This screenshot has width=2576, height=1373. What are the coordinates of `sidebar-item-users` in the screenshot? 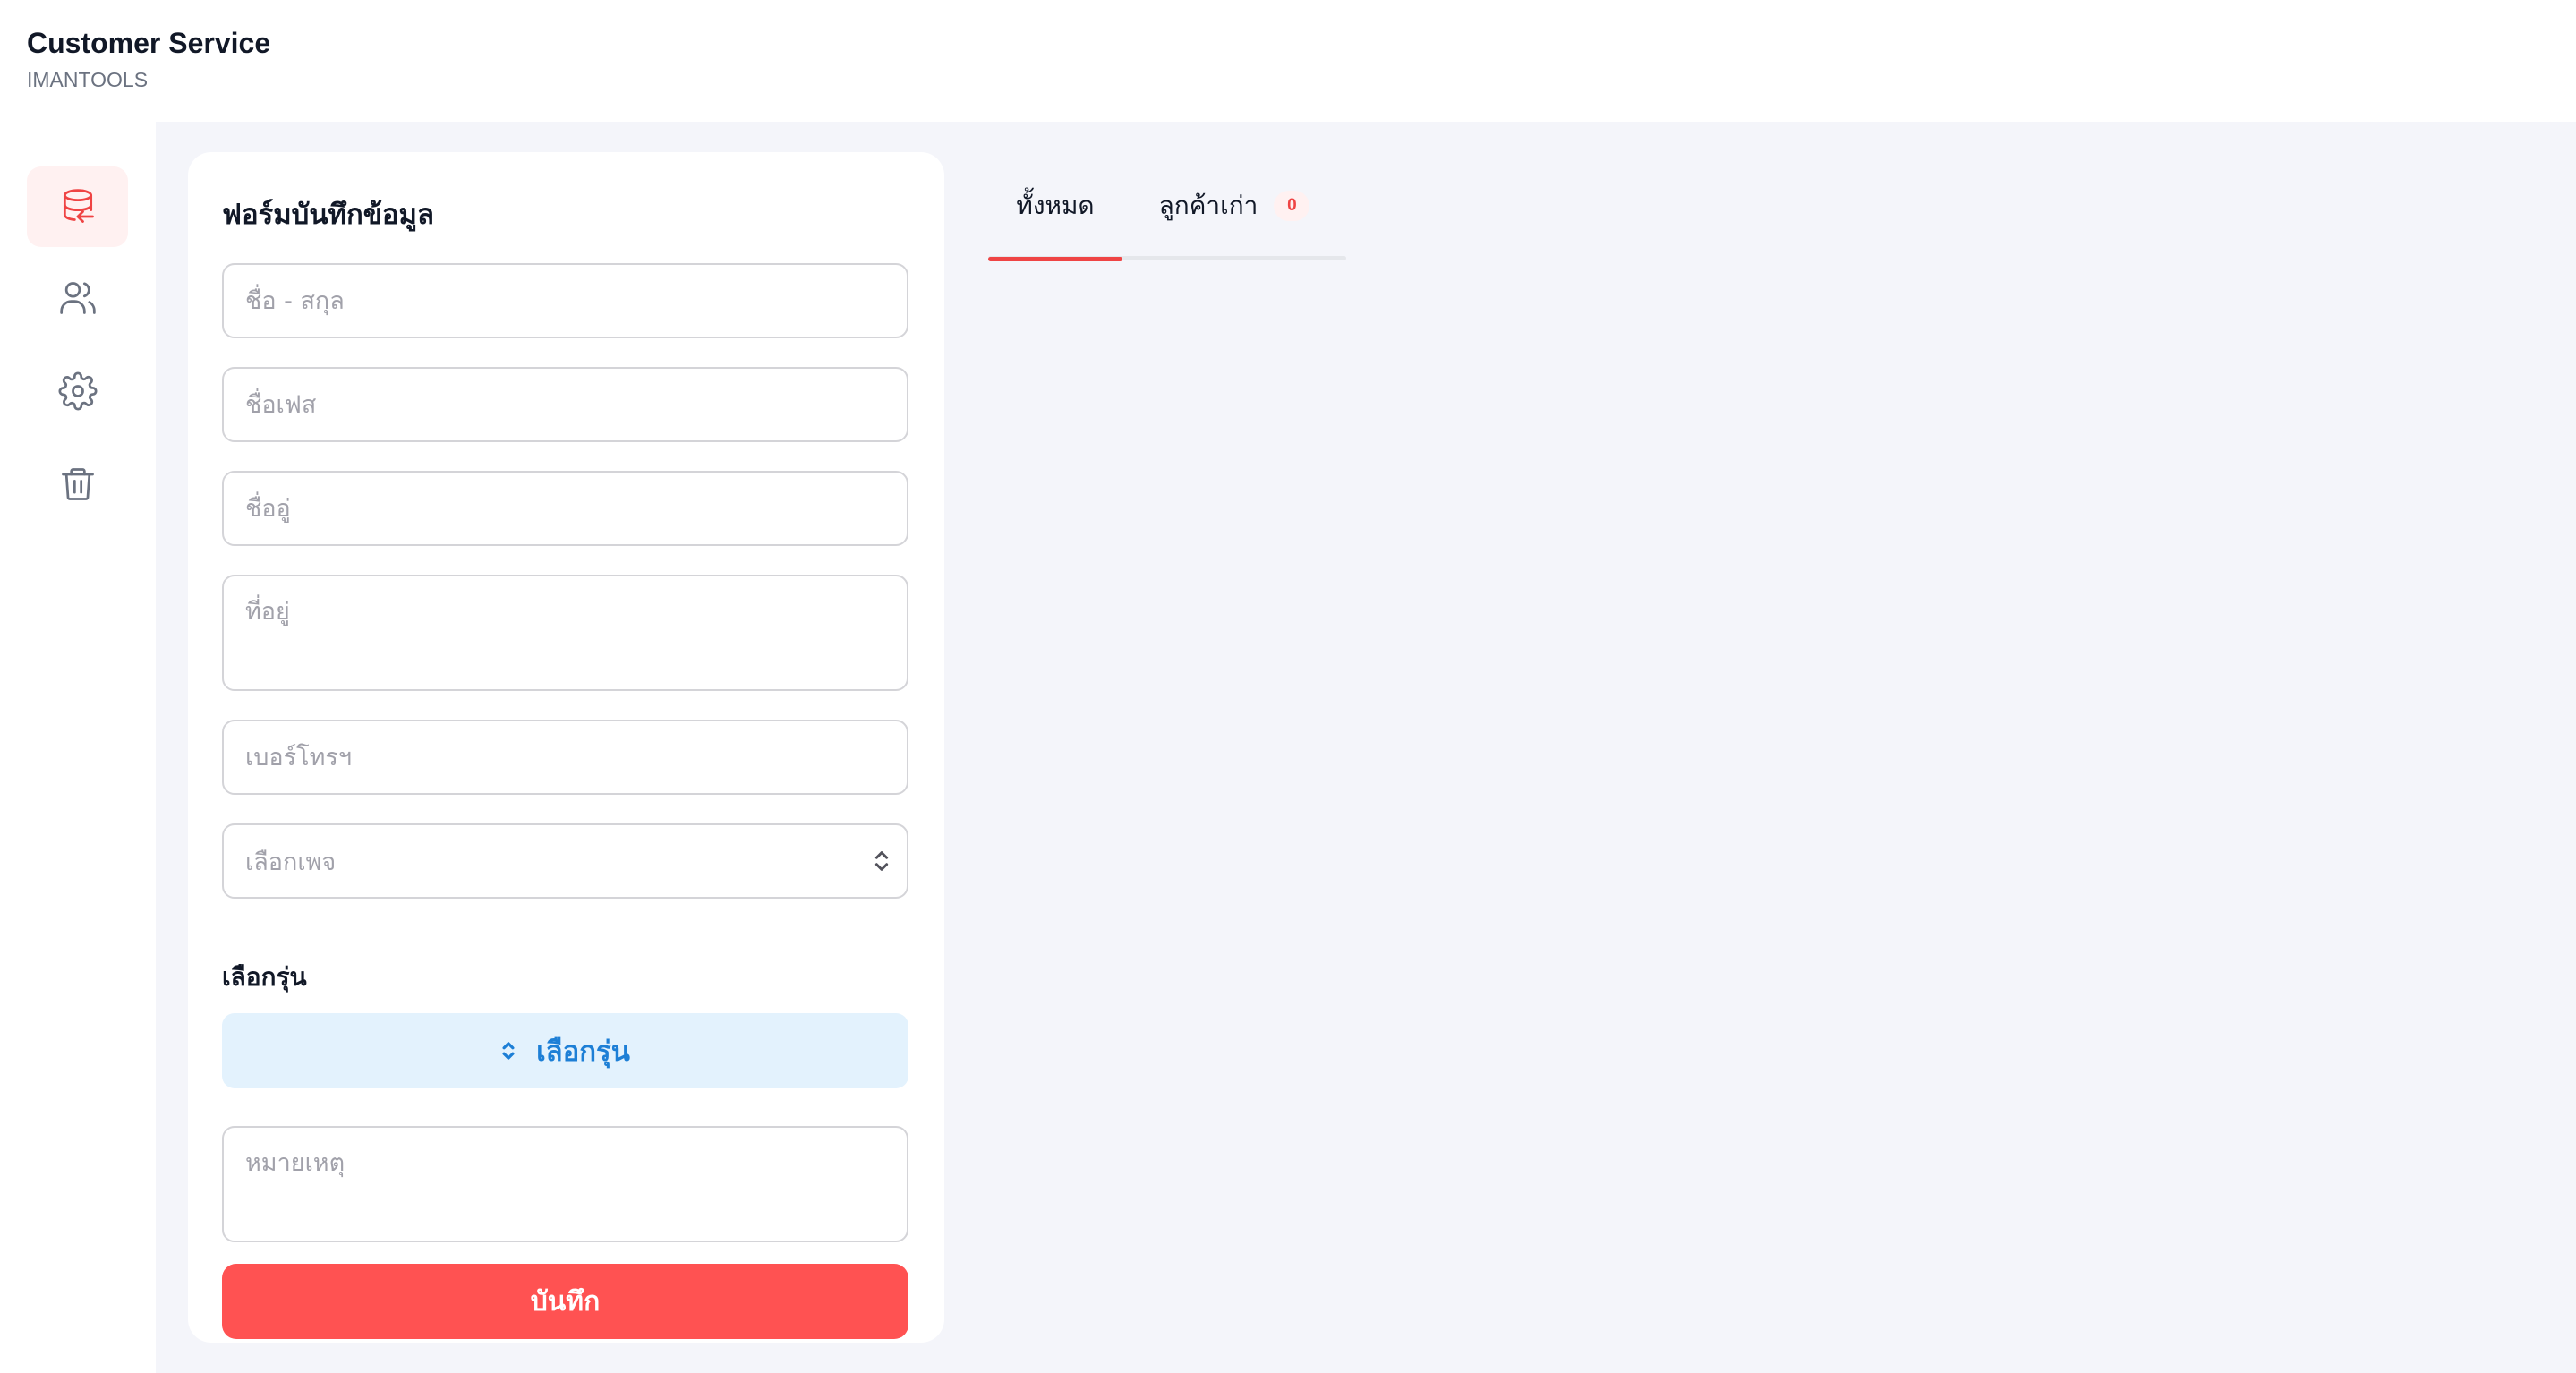 It's located at (77, 298).